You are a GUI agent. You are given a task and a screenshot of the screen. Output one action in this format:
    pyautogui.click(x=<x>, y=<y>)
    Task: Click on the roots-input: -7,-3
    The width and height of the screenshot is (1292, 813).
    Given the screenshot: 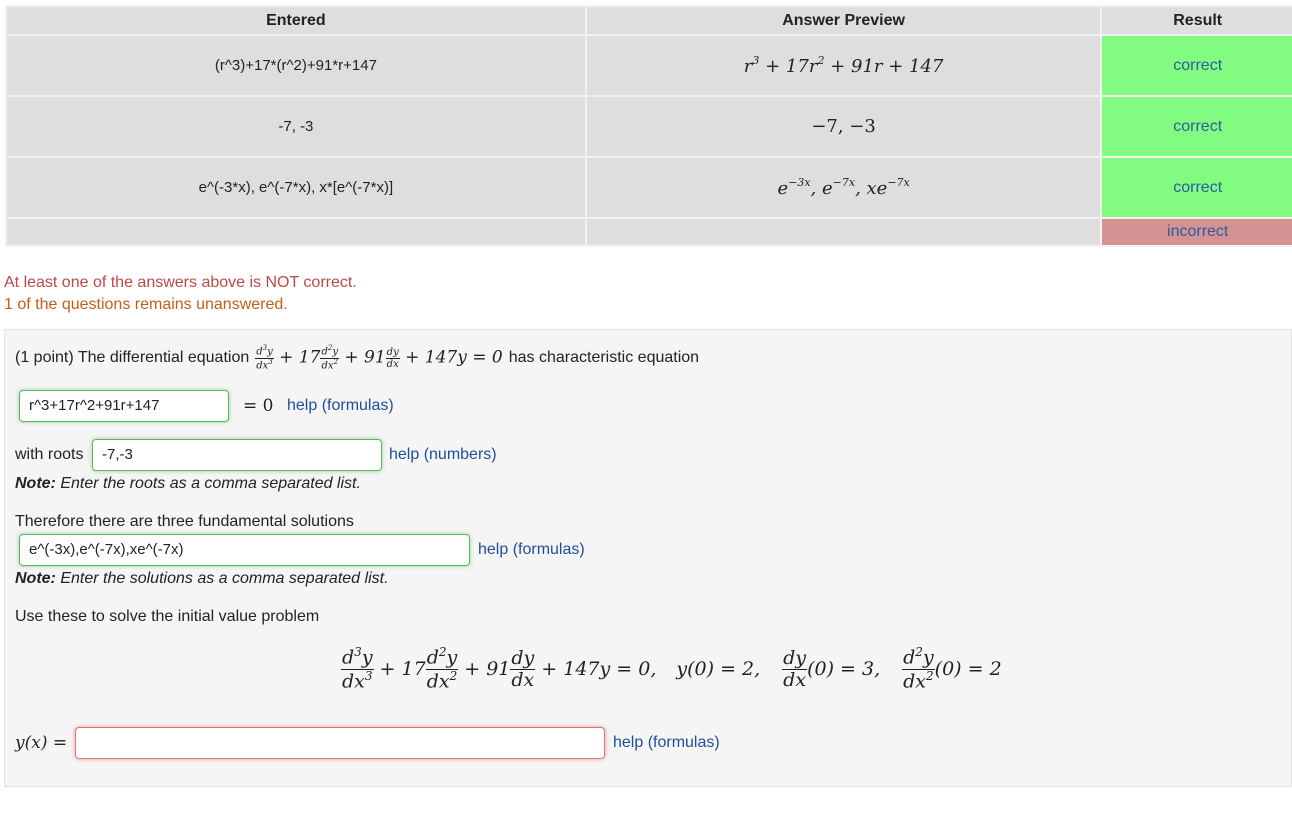 What is the action you would take?
    pyautogui.click(x=237, y=455)
    